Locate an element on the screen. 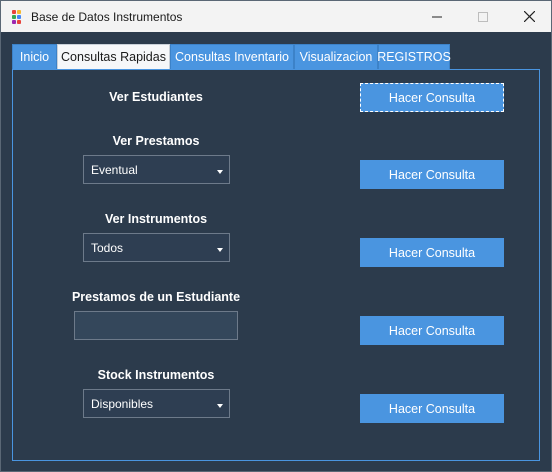 This screenshot has width=552, height=472. stock-filter-select: Disponibles is located at coordinates (156, 403).